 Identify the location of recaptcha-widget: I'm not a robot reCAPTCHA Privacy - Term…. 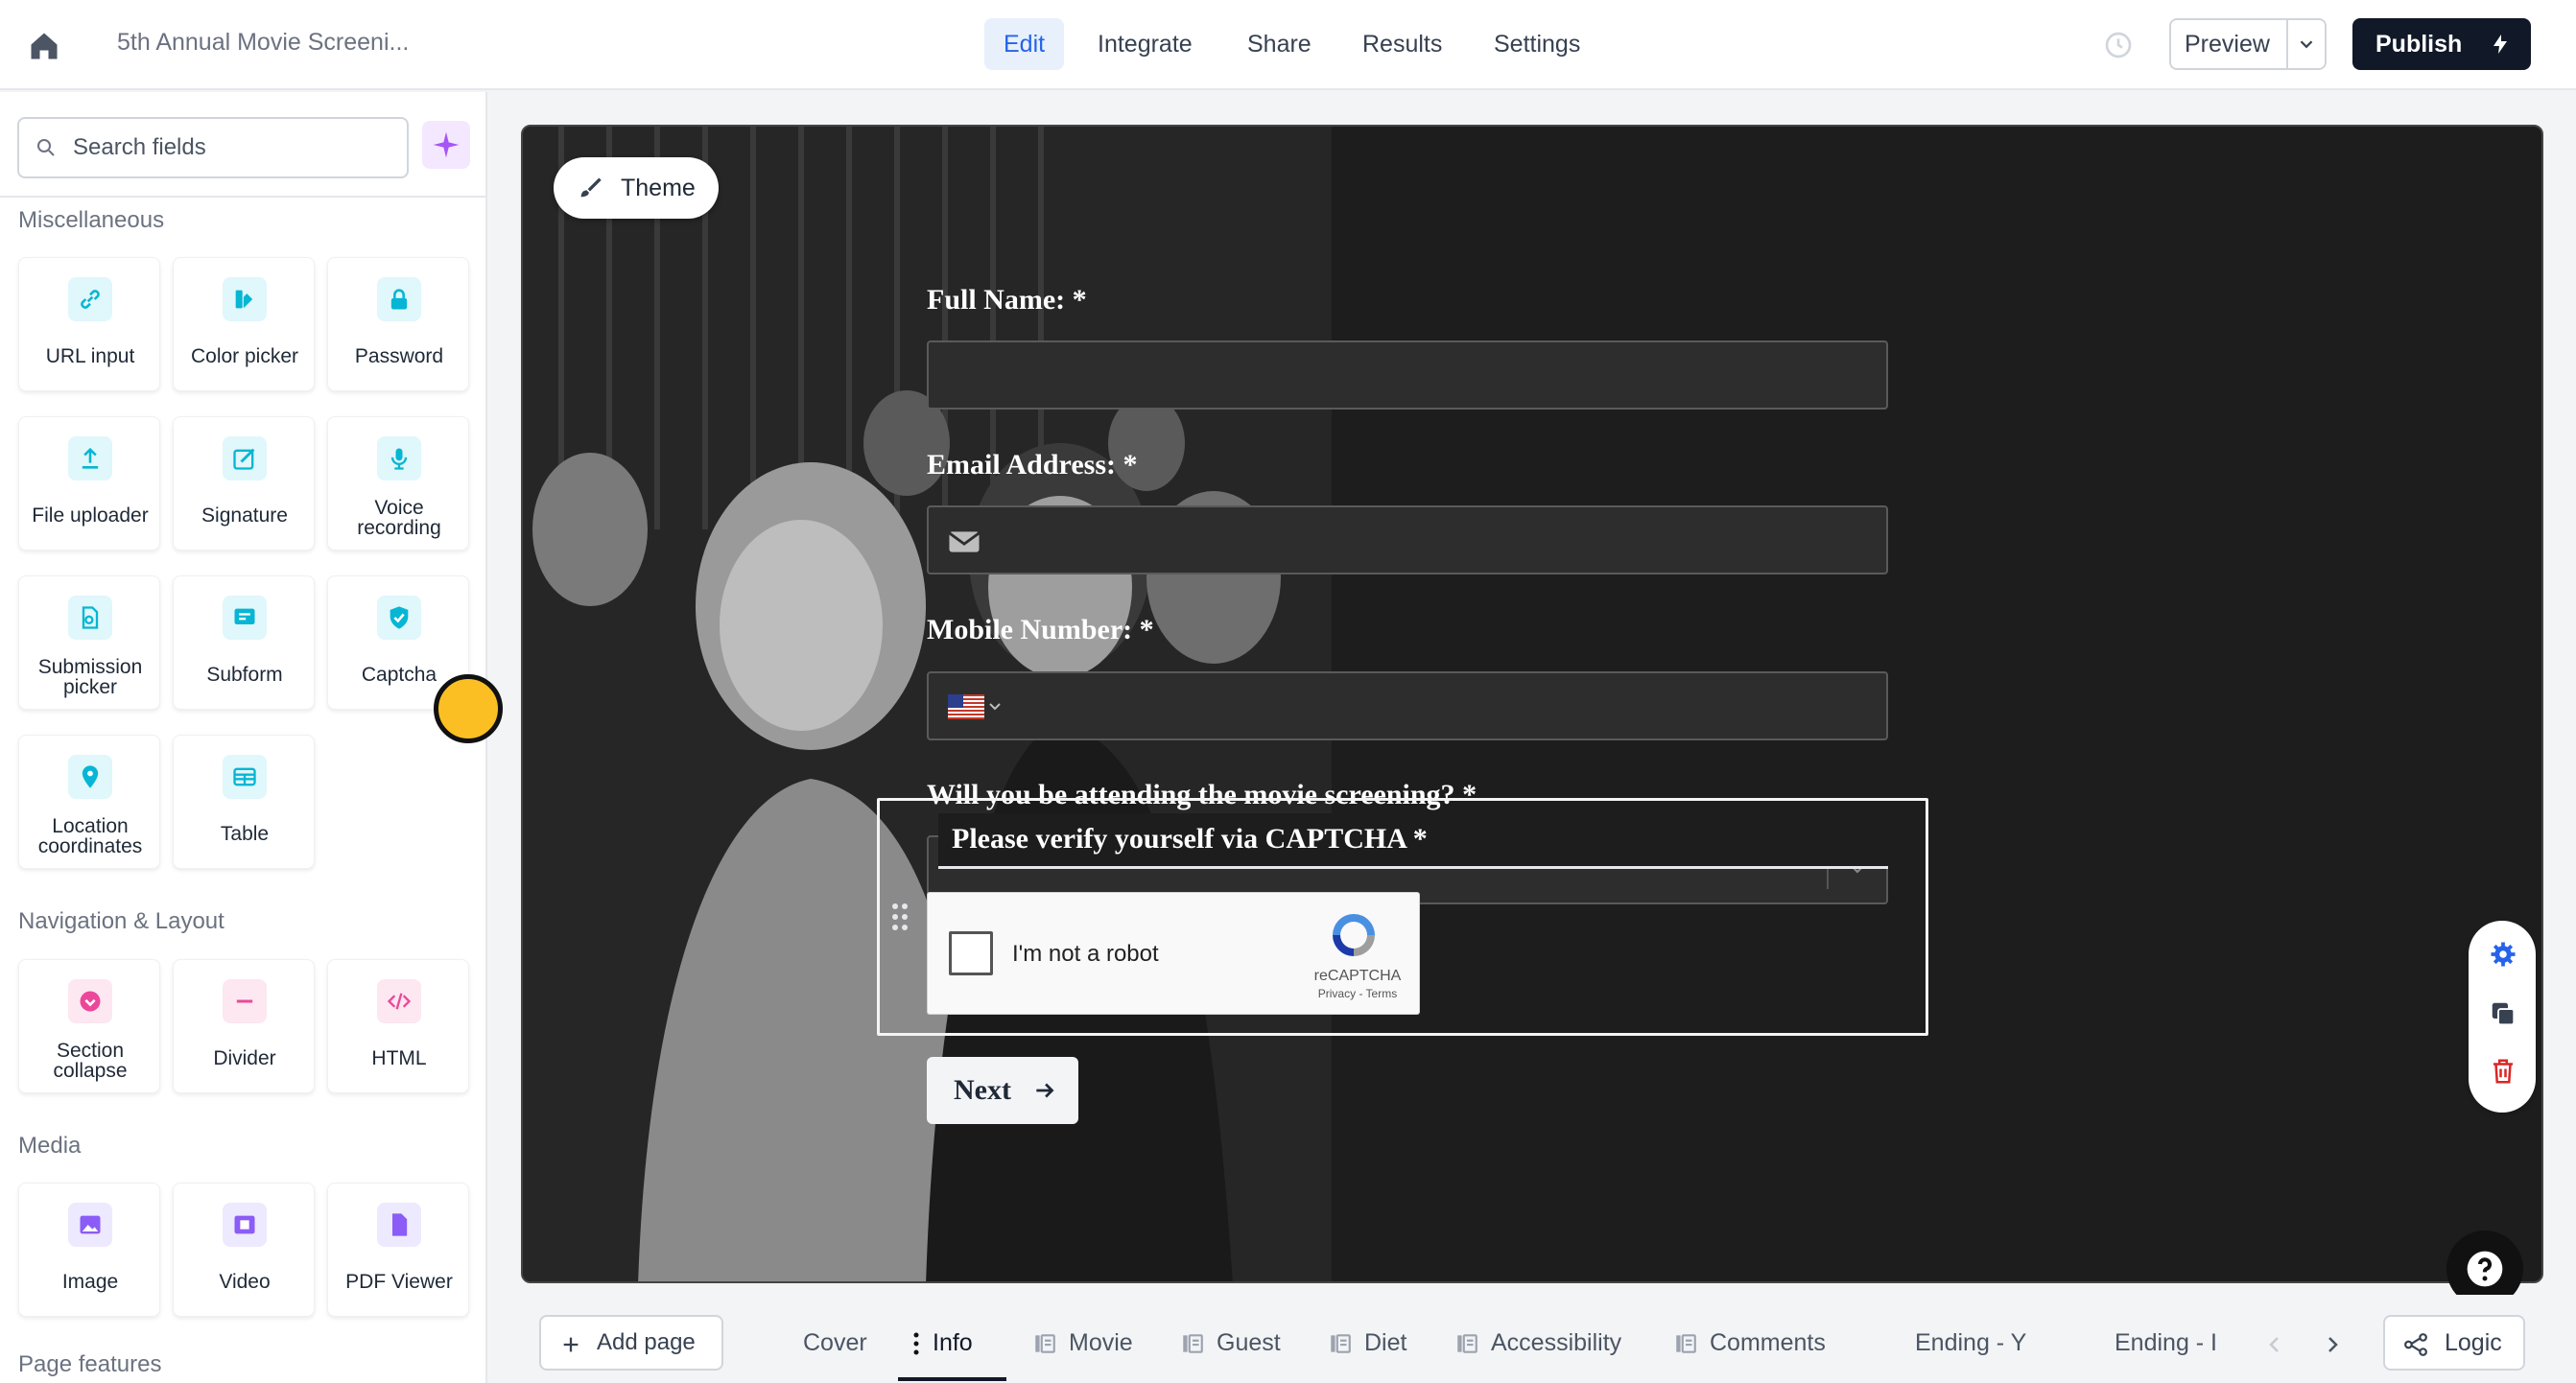
(1174, 953).